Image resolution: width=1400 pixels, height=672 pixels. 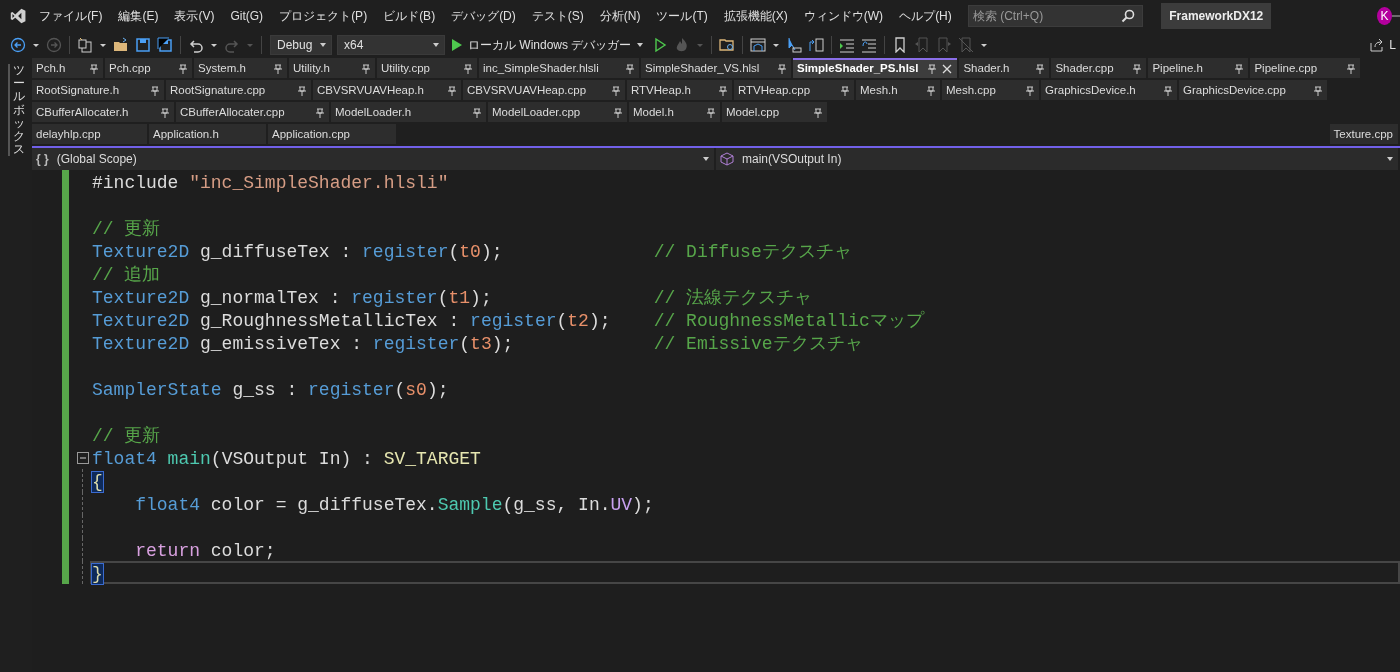 I want to click on solution-name: FrameworkDX12, so click(x=1216, y=16).